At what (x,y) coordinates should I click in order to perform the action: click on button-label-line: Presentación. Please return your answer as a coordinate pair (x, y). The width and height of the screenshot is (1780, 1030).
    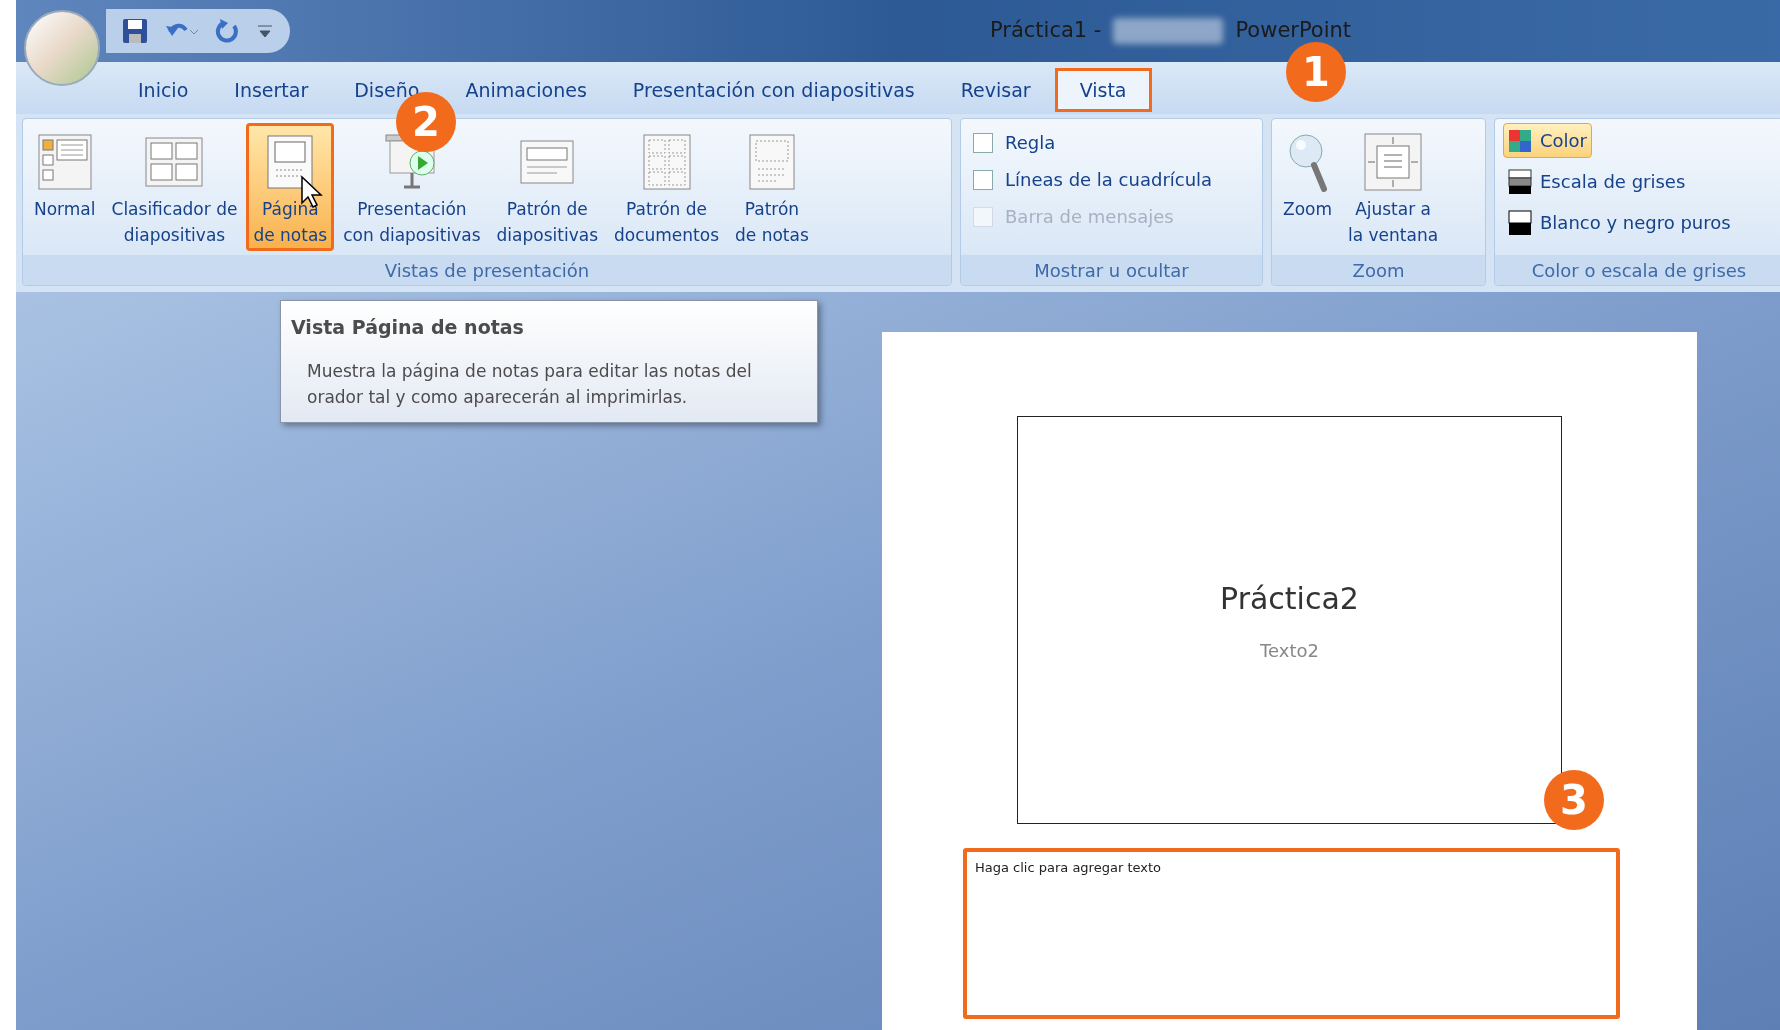
    Looking at the image, I should click on (412, 209).